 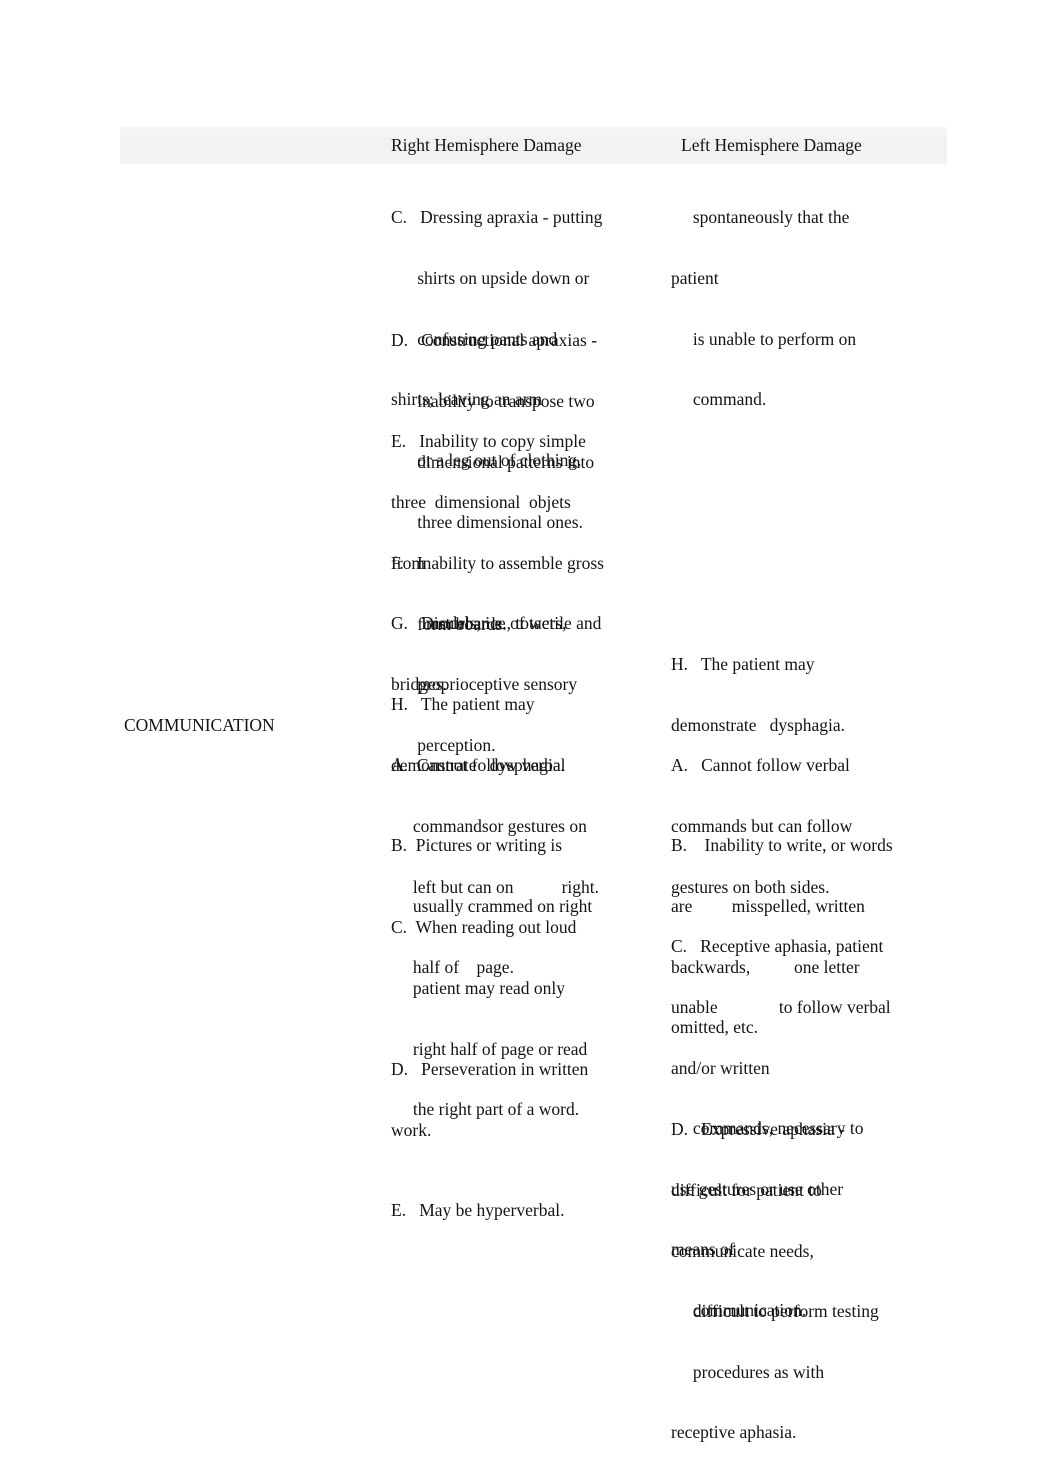 What do you see at coordinates (782, 845) in the screenshot?
I see `line: B. Inability to write, or words` at bounding box center [782, 845].